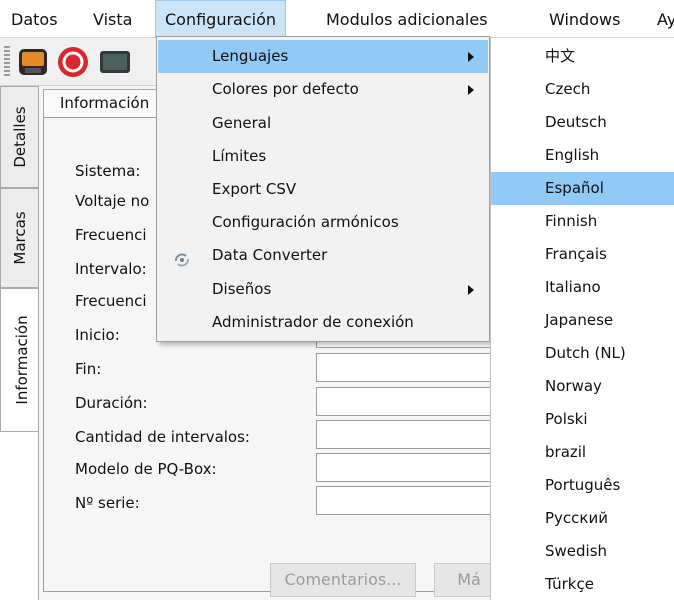 Image resolution: width=674 pixels, height=601 pixels. What do you see at coordinates (305, 222) in the screenshot?
I see `menu-item-config-armonicos-label: Configuración armónicos` at bounding box center [305, 222].